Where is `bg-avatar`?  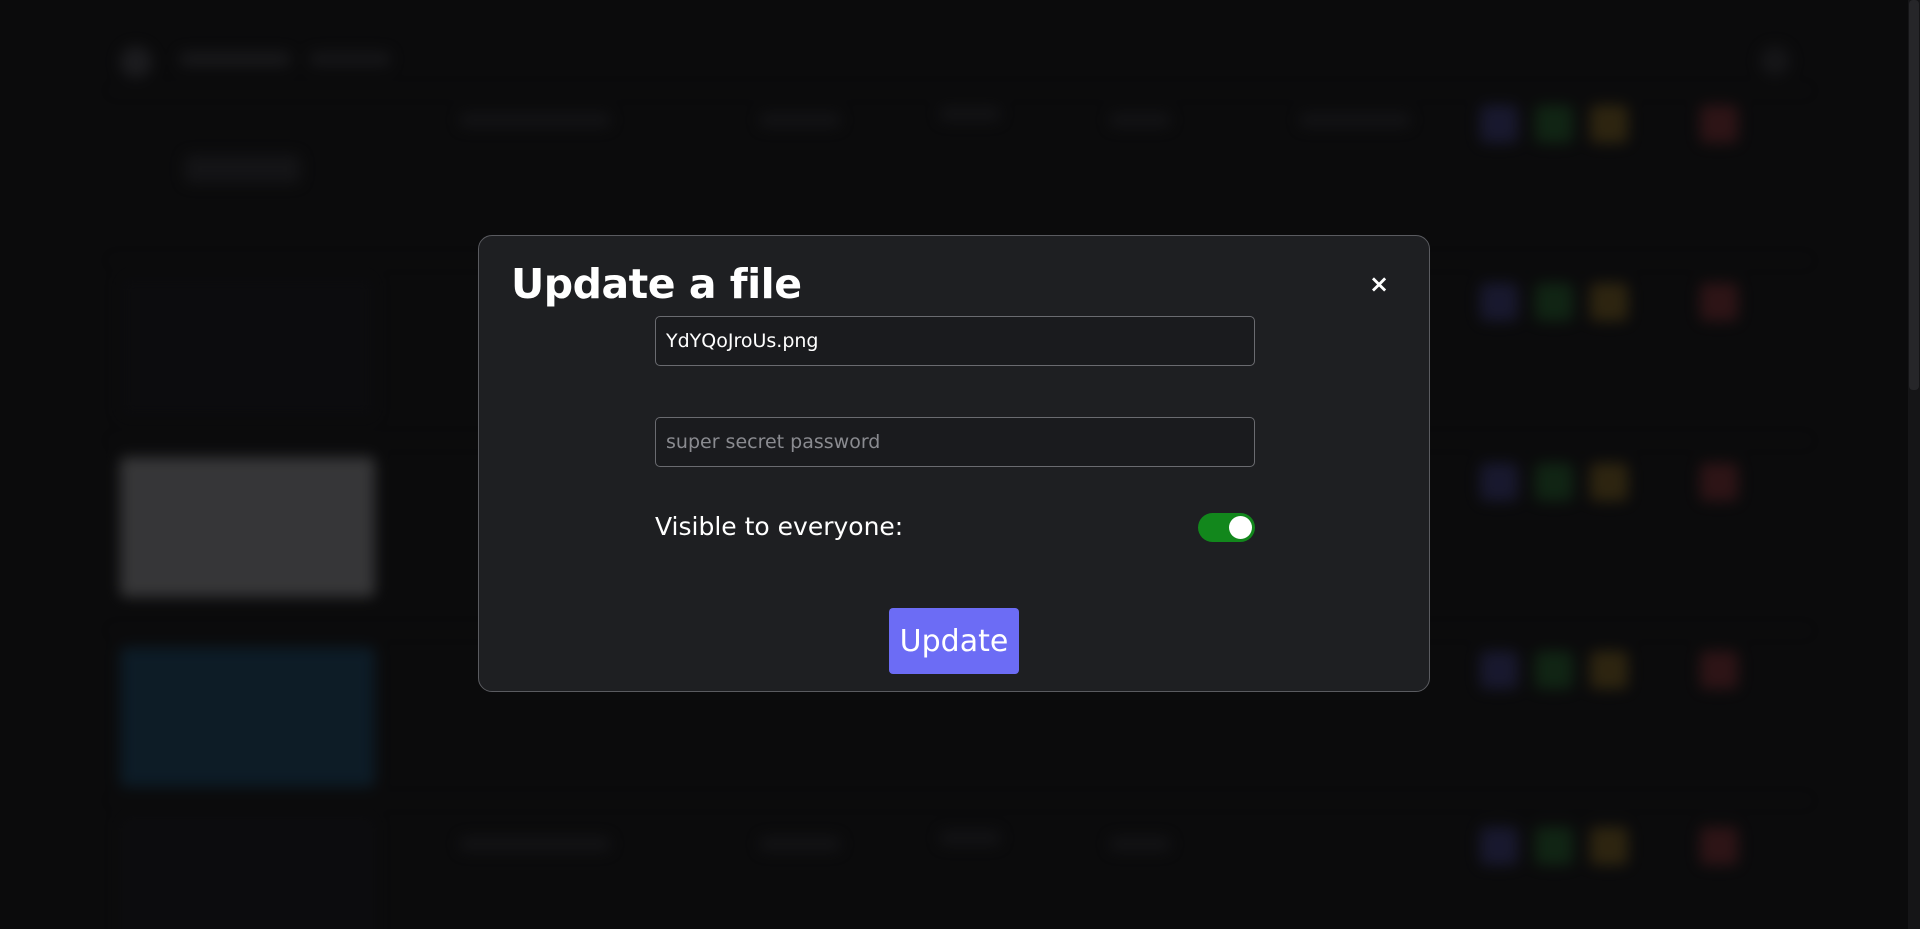 bg-avatar is located at coordinates (1775, 61).